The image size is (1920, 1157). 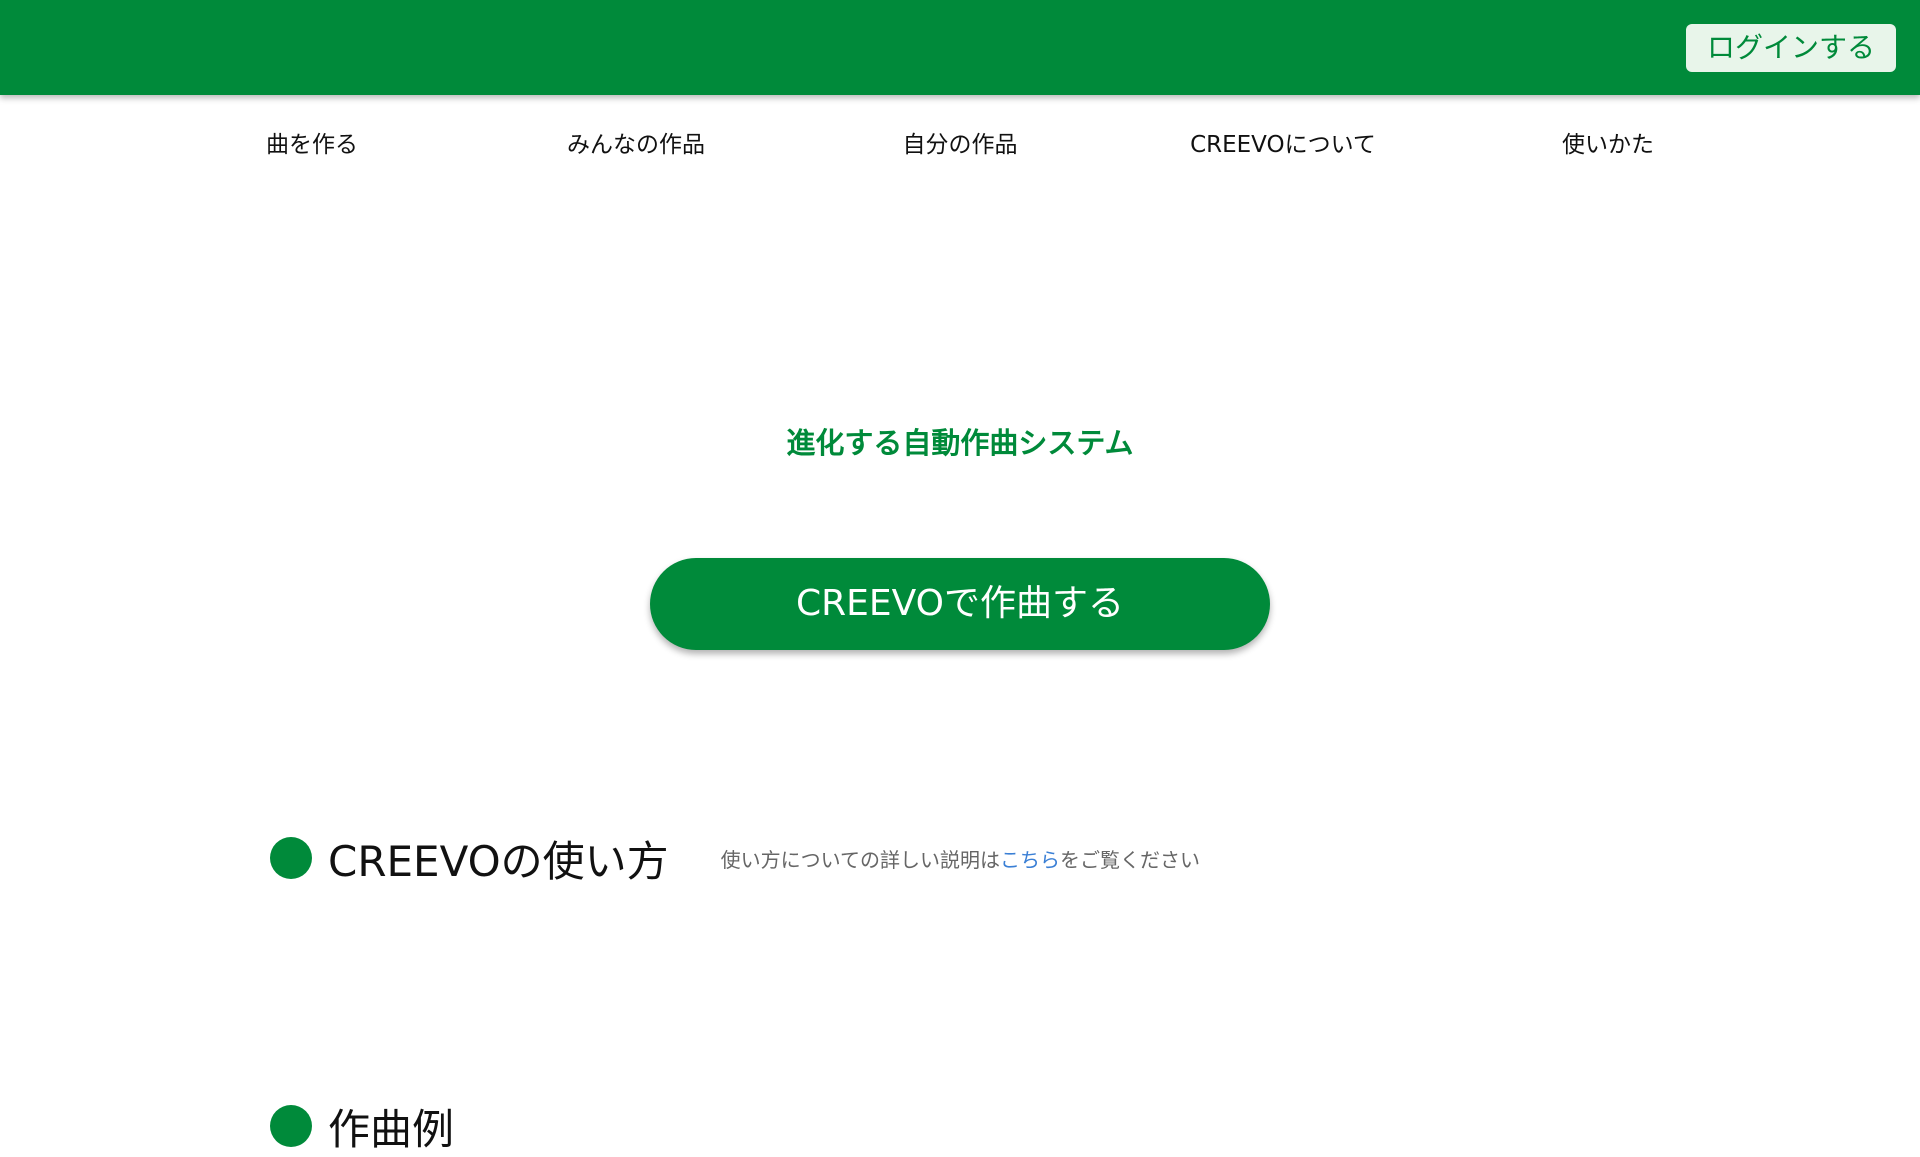 I want to click on main-nav: 曲を作る みんなの作品 自分の作品 CREEVOについて 使いかた, so click(x=960, y=145).